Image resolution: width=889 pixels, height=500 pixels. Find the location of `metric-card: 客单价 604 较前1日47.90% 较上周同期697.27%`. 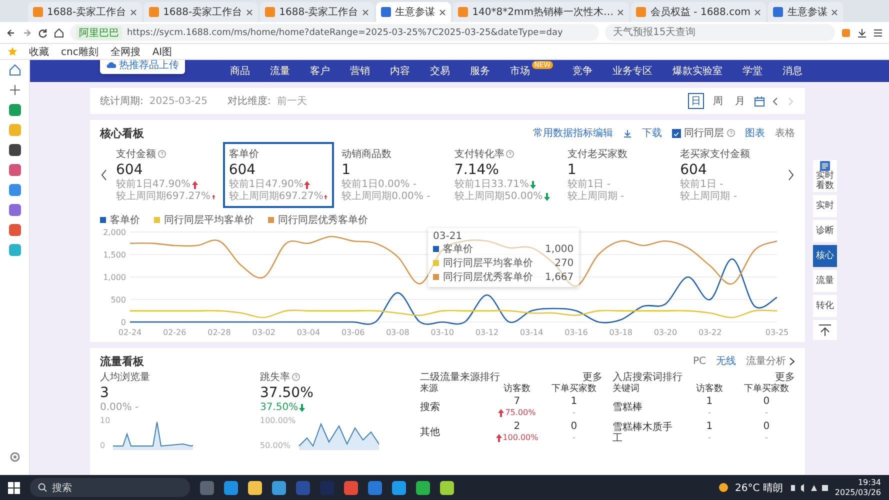

metric-card: 客单价 604 较前1日47.90% 较上周同期697.27% is located at coordinates (278, 175).